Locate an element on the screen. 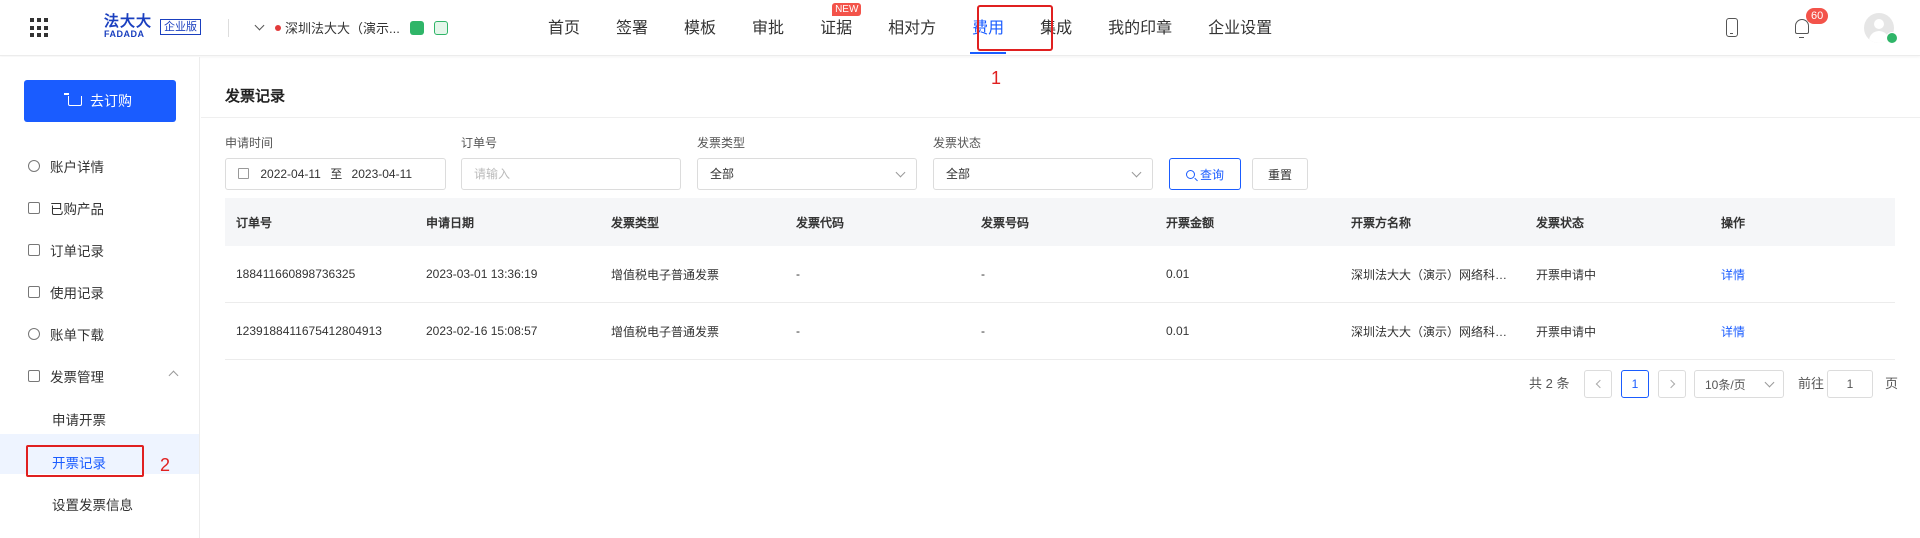 This screenshot has width=1920, height=538. logo: 法大大 FADADA 企业版 is located at coordinates (152, 26).